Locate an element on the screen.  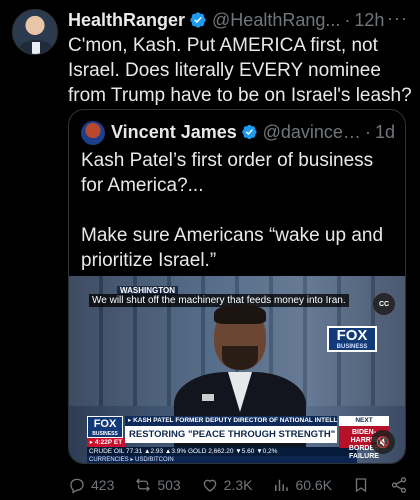
fox-business-bug: FOX BUSINESS is located at coordinates (105, 427).